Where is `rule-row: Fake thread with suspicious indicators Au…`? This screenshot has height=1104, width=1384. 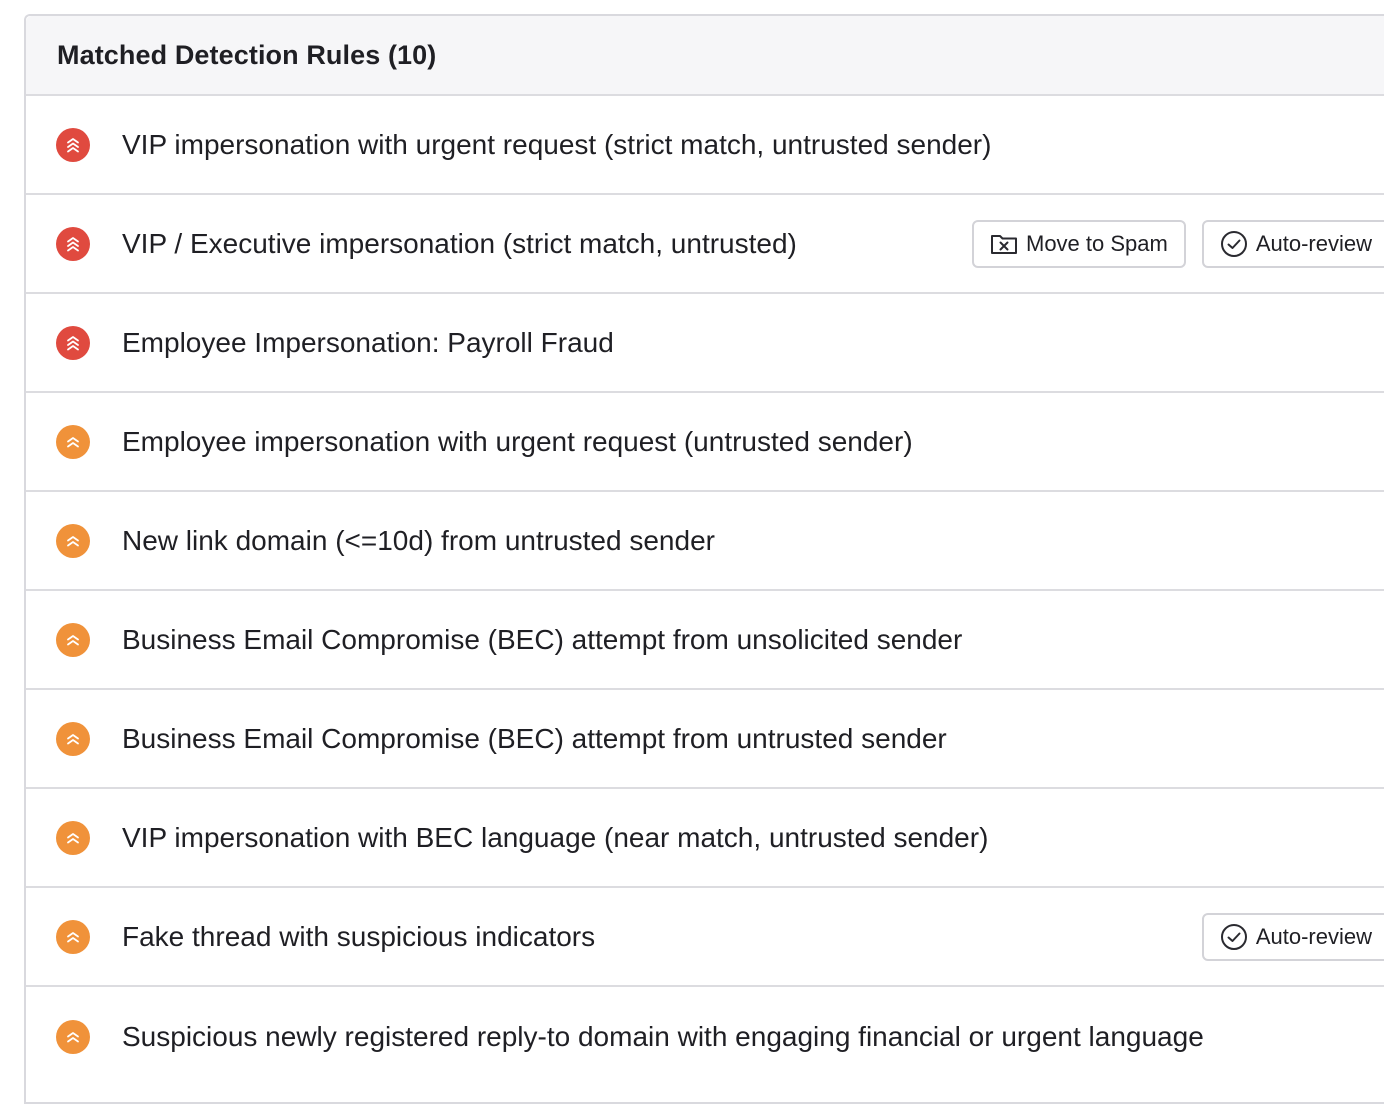 rule-row: Fake thread with suspicious indicators Au… is located at coordinates (705, 937).